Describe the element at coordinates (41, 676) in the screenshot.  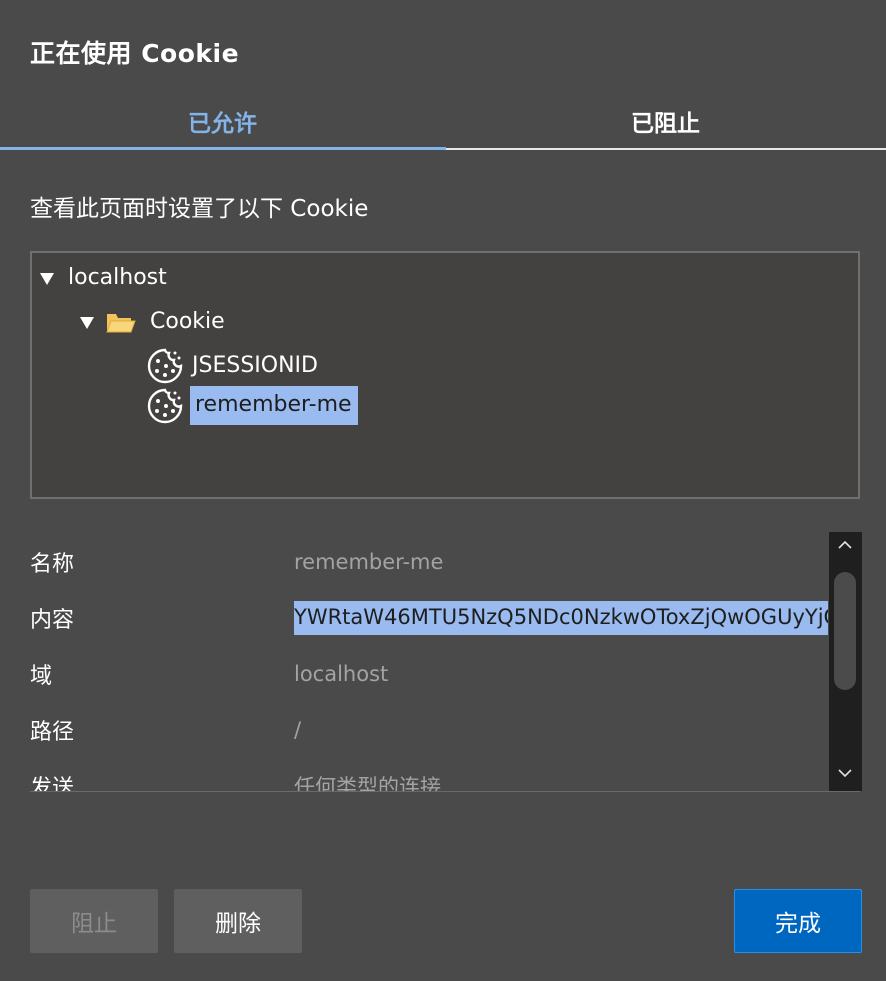
I see `detail-label: 域` at that location.